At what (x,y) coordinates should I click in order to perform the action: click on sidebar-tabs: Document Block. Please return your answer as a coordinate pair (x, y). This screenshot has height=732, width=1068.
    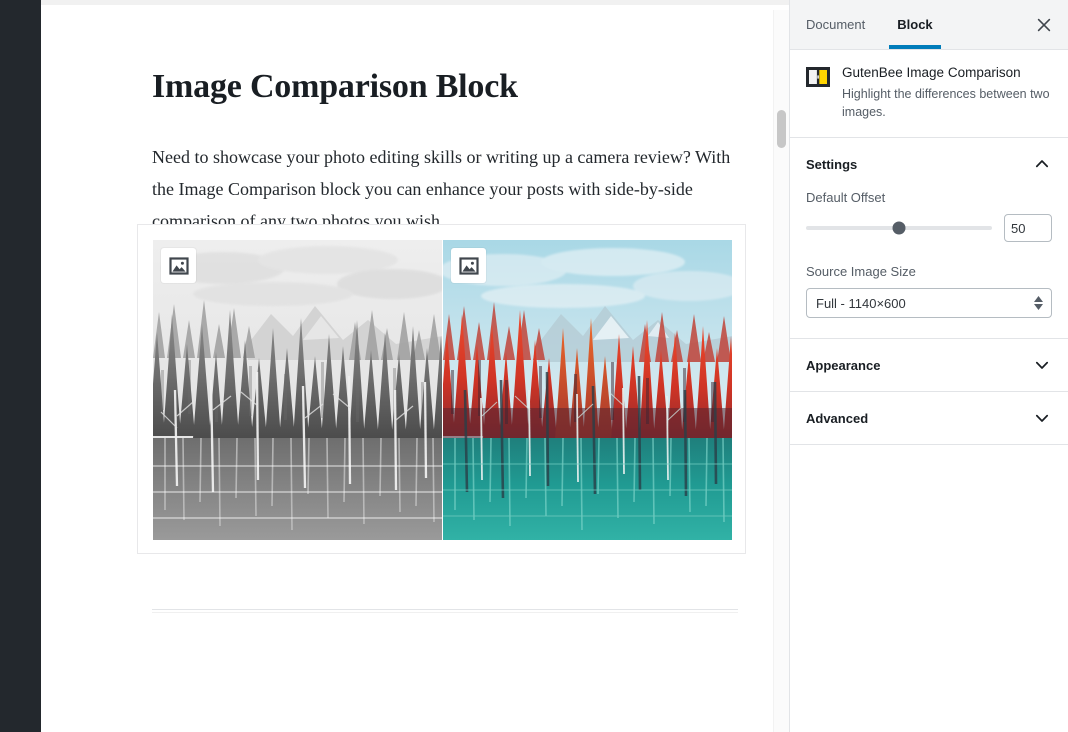
    Looking at the image, I should click on (929, 25).